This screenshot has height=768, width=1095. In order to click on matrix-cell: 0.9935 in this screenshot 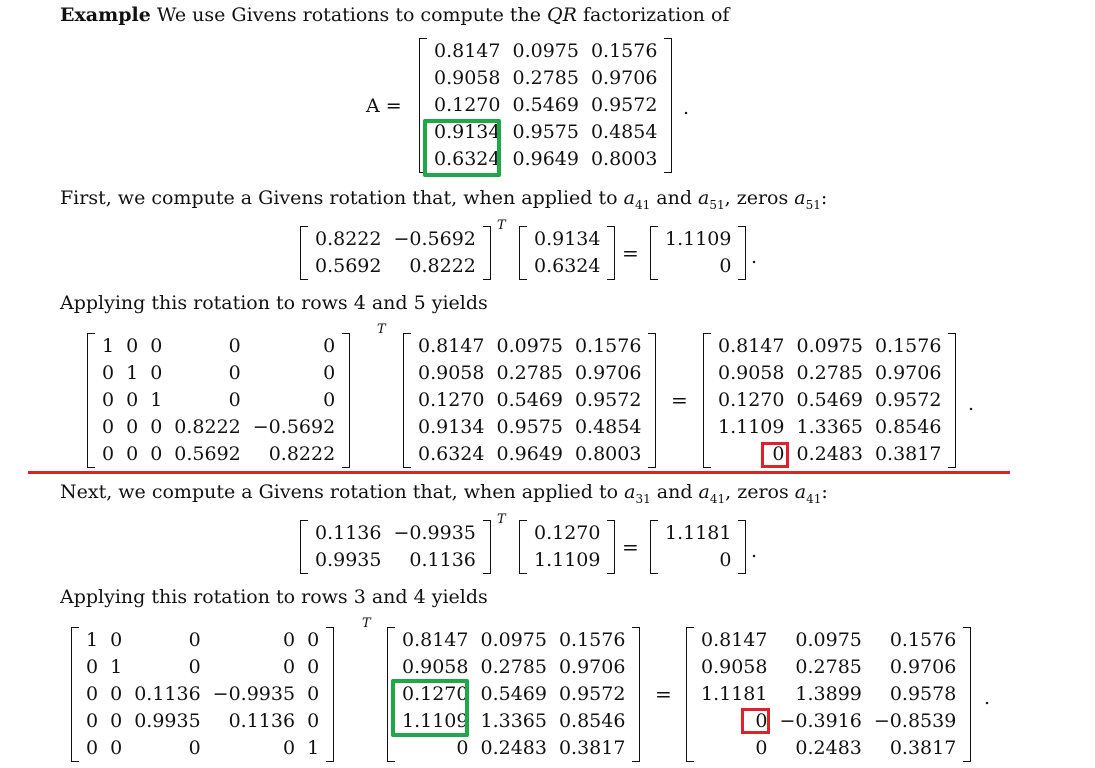, I will do `click(167, 721)`.